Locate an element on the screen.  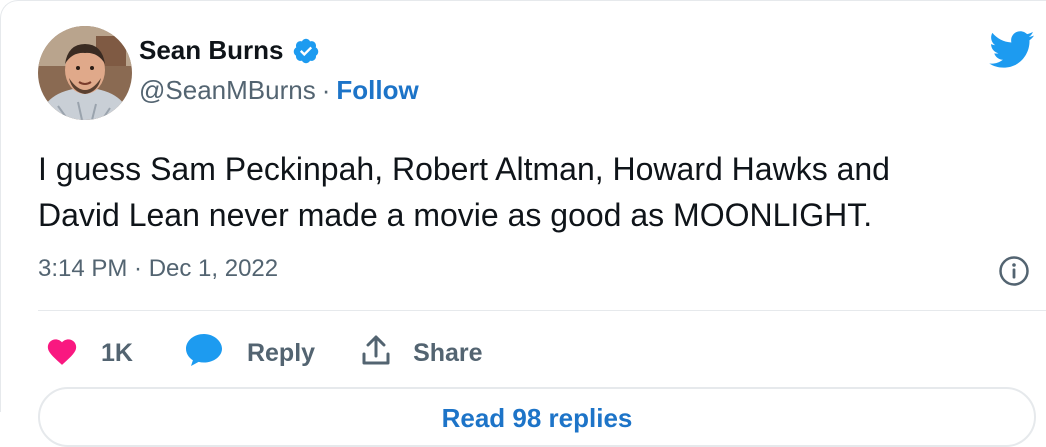
share-label: Share is located at coordinates (448, 353).